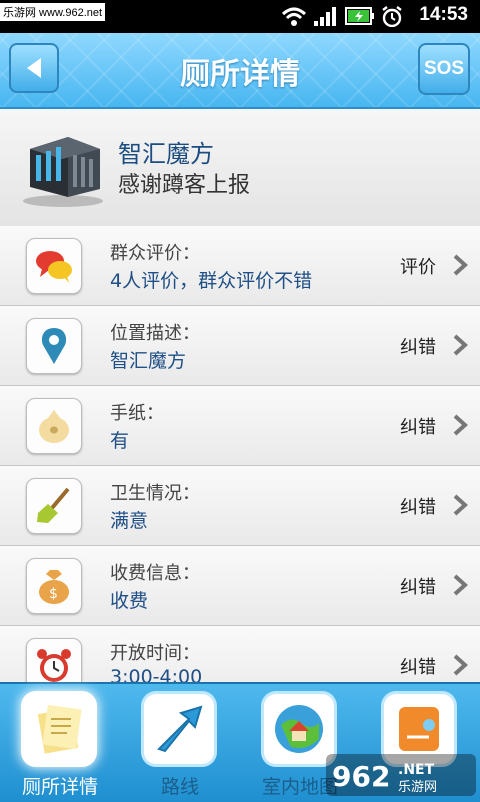 This screenshot has width=480, height=802. I want to click on title-bar: 厕所详情 SOS, so click(240, 71).